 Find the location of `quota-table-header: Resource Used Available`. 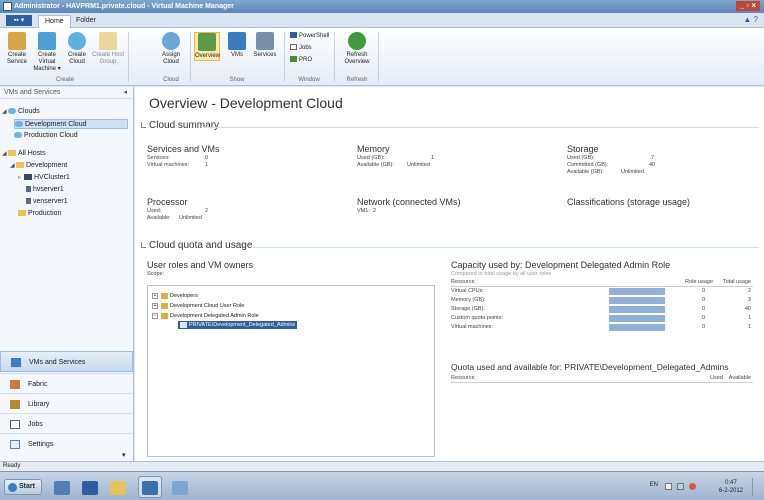

quota-table-header: Resource Used Available is located at coordinates (602, 379).